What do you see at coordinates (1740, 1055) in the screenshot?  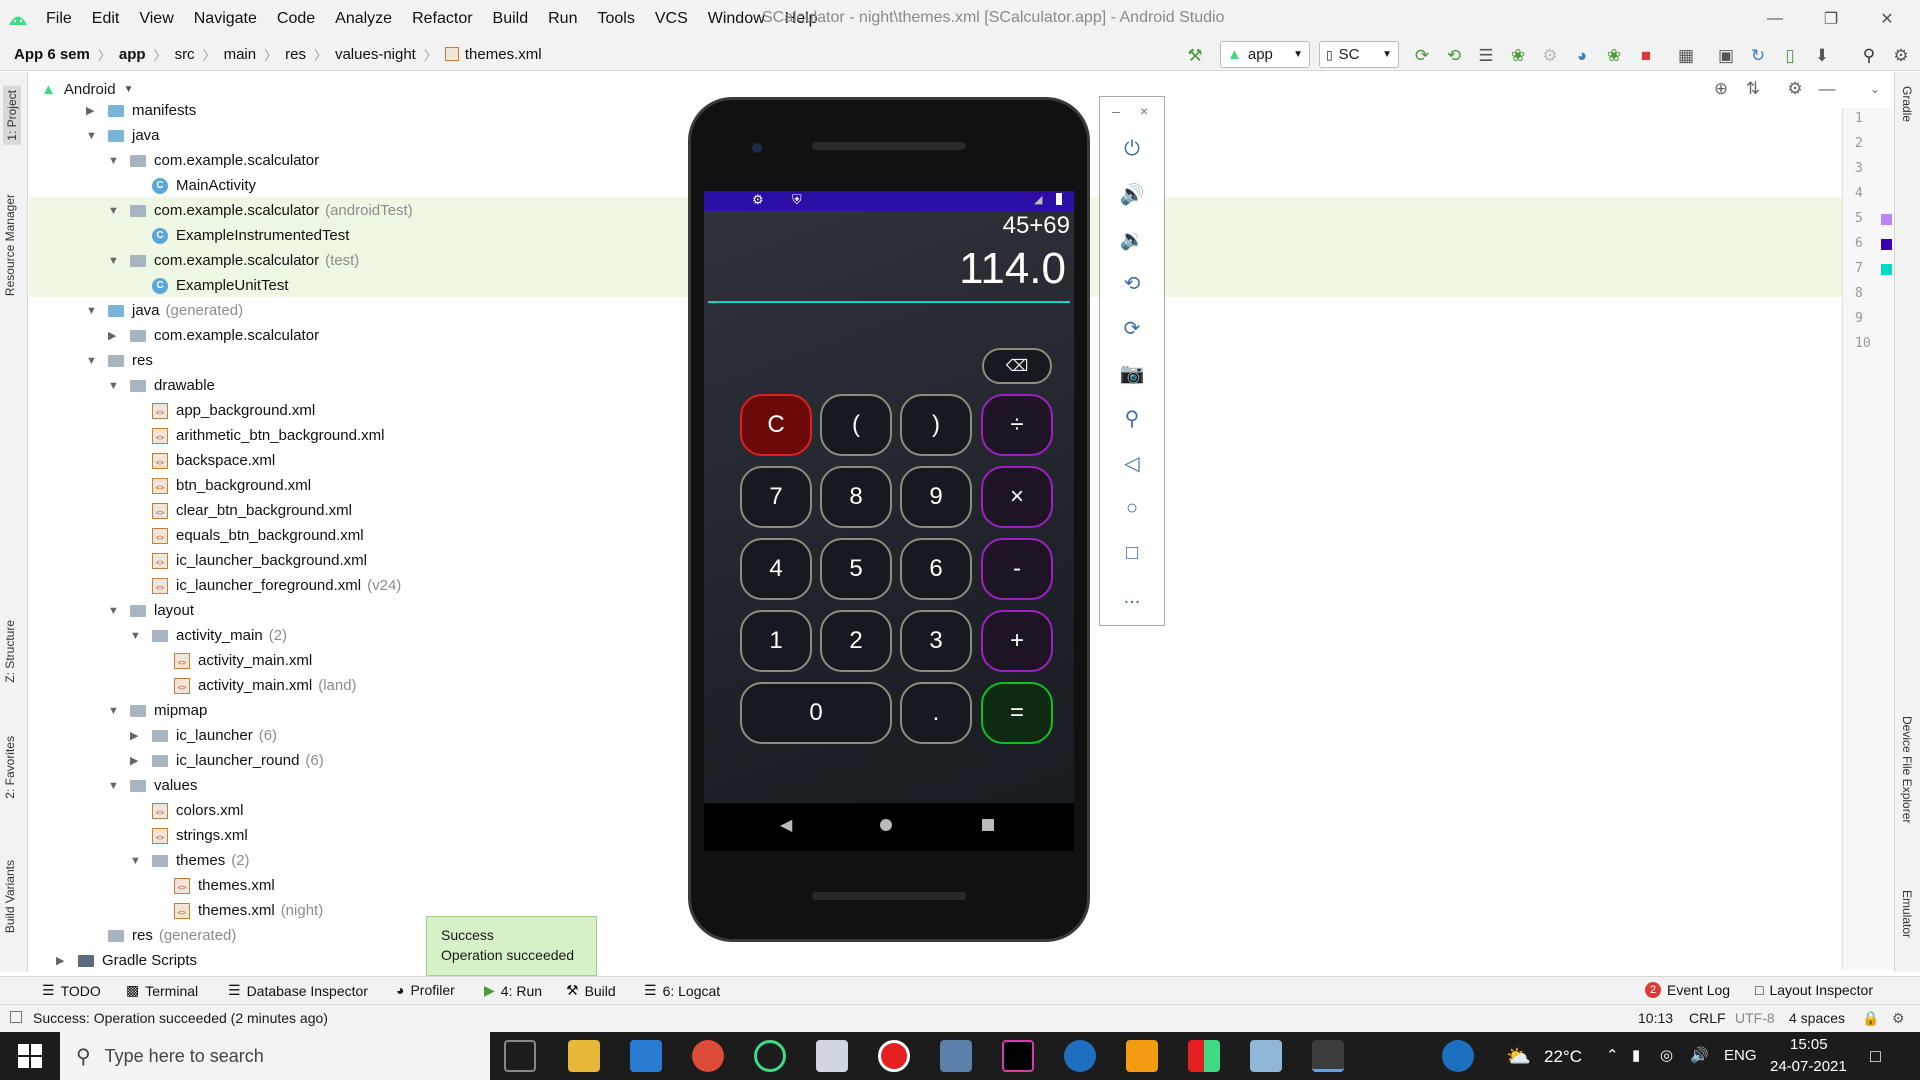 I see `language-indicator: ENG` at bounding box center [1740, 1055].